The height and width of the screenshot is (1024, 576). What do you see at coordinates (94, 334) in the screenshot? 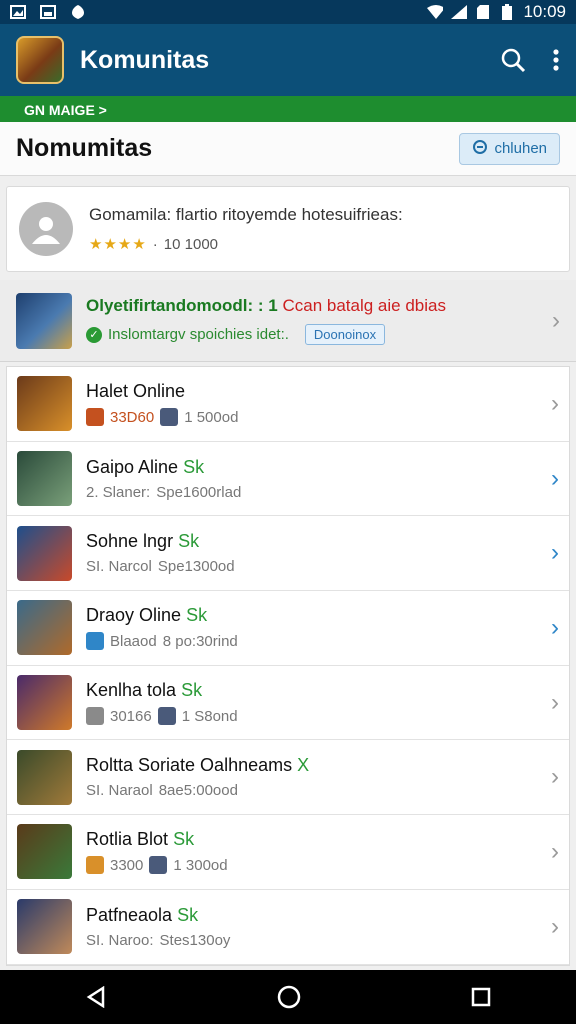
I see `check-icon: ✓` at bounding box center [94, 334].